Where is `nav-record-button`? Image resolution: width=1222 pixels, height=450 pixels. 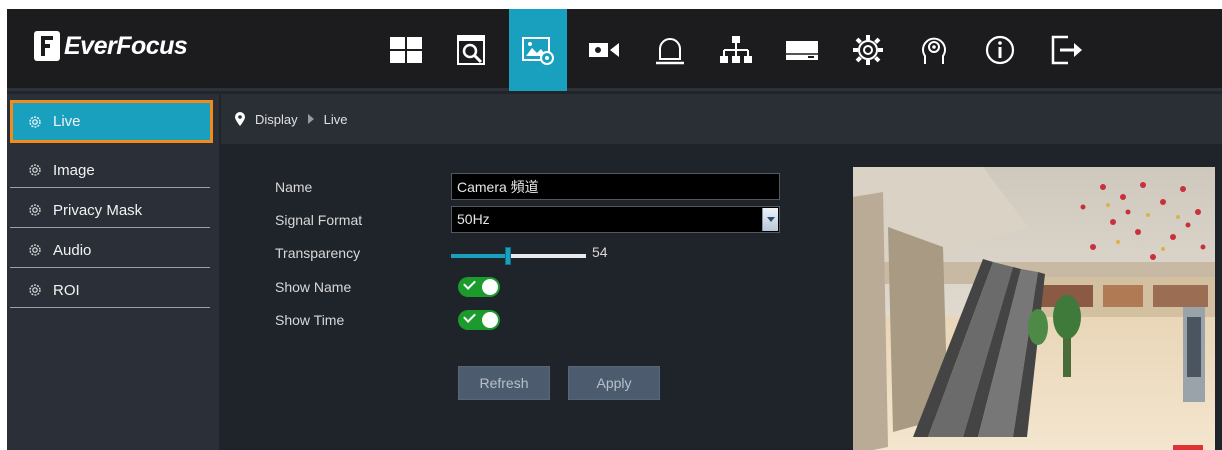 nav-record-button is located at coordinates (604, 50).